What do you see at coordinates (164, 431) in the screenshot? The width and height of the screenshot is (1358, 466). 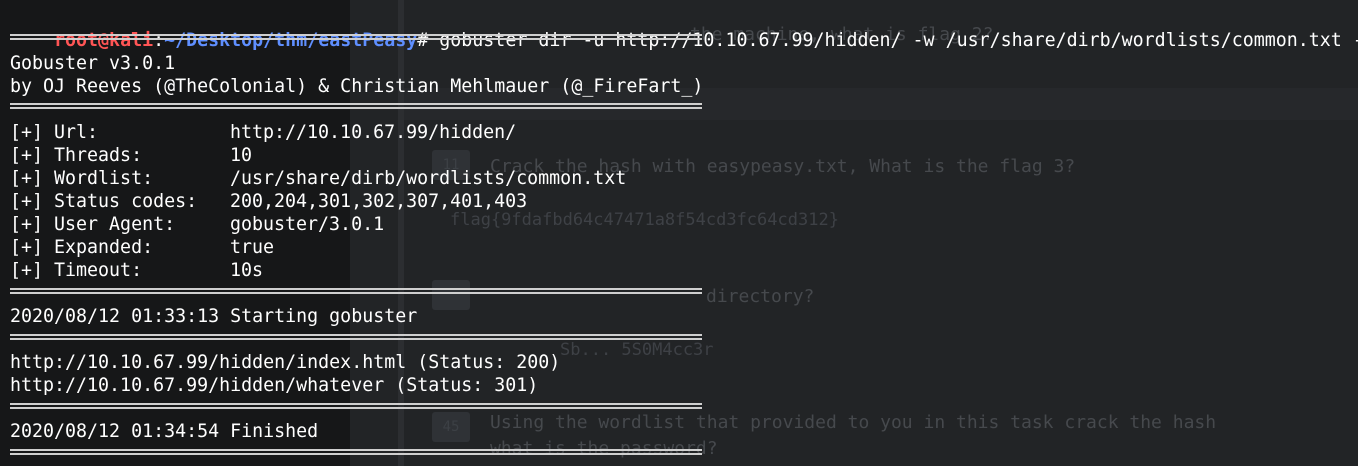 I see `finish-line: 2020/08/12 01:34:54 Finished` at bounding box center [164, 431].